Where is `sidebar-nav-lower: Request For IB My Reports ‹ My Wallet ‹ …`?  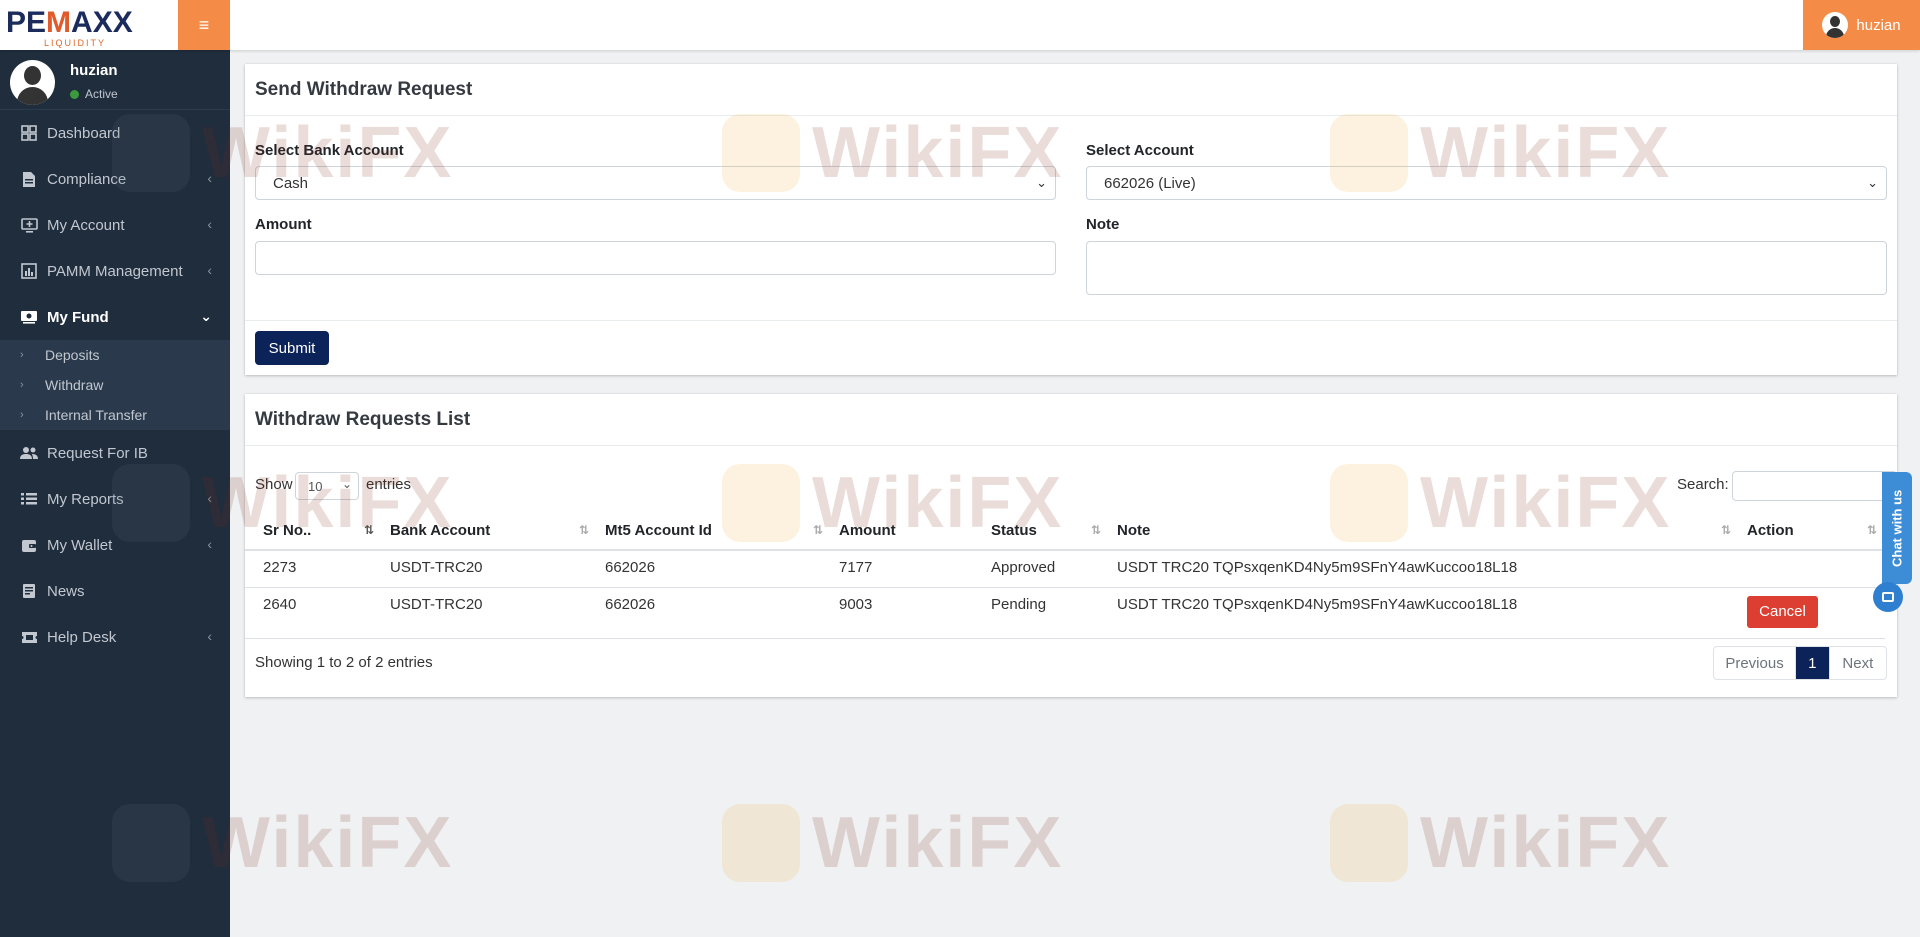 sidebar-nav-lower: Request For IB My Reports ‹ My Wallet ‹ … is located at coordinates (115, 545).